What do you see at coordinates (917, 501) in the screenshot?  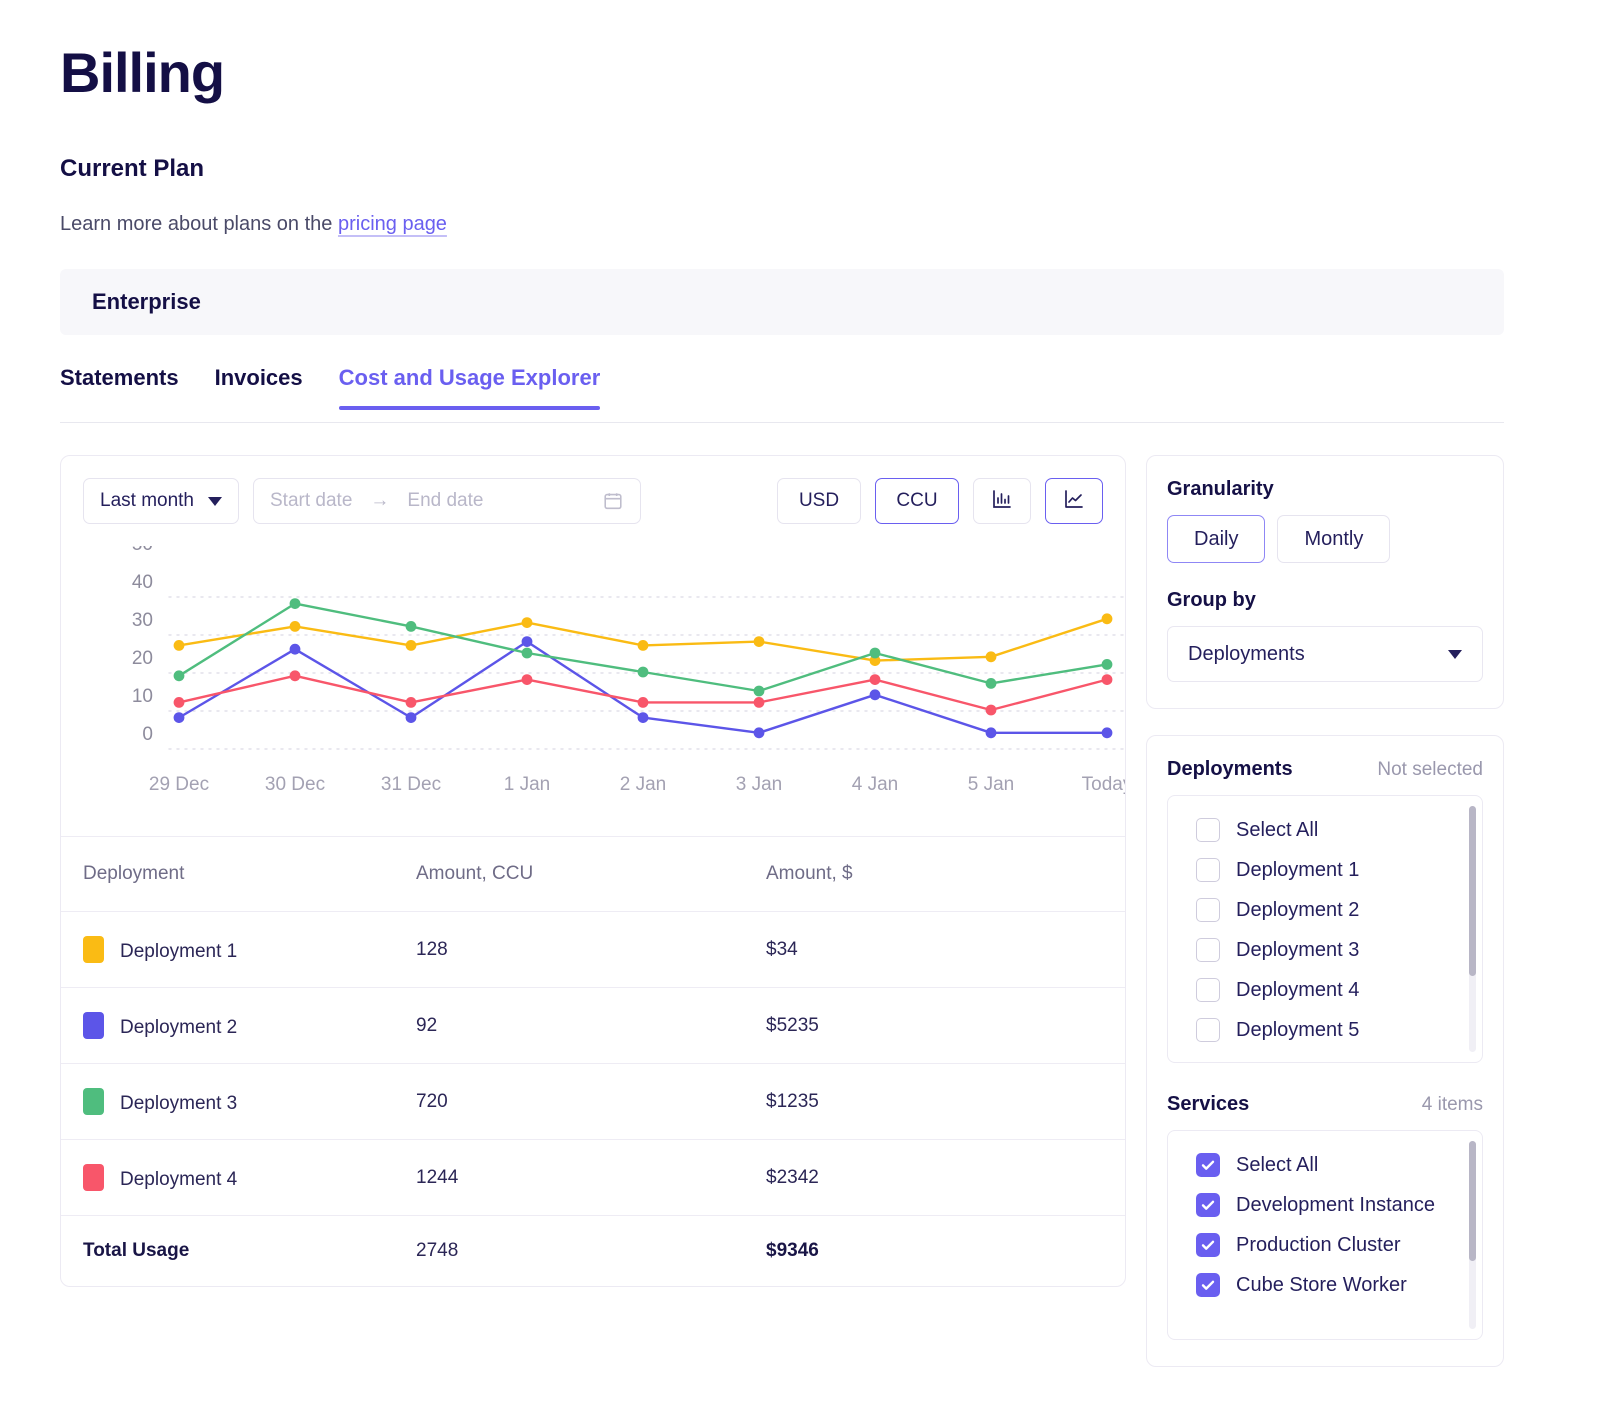 I see `unit-ccu-button: CCU` at bounding box center [917, 501].